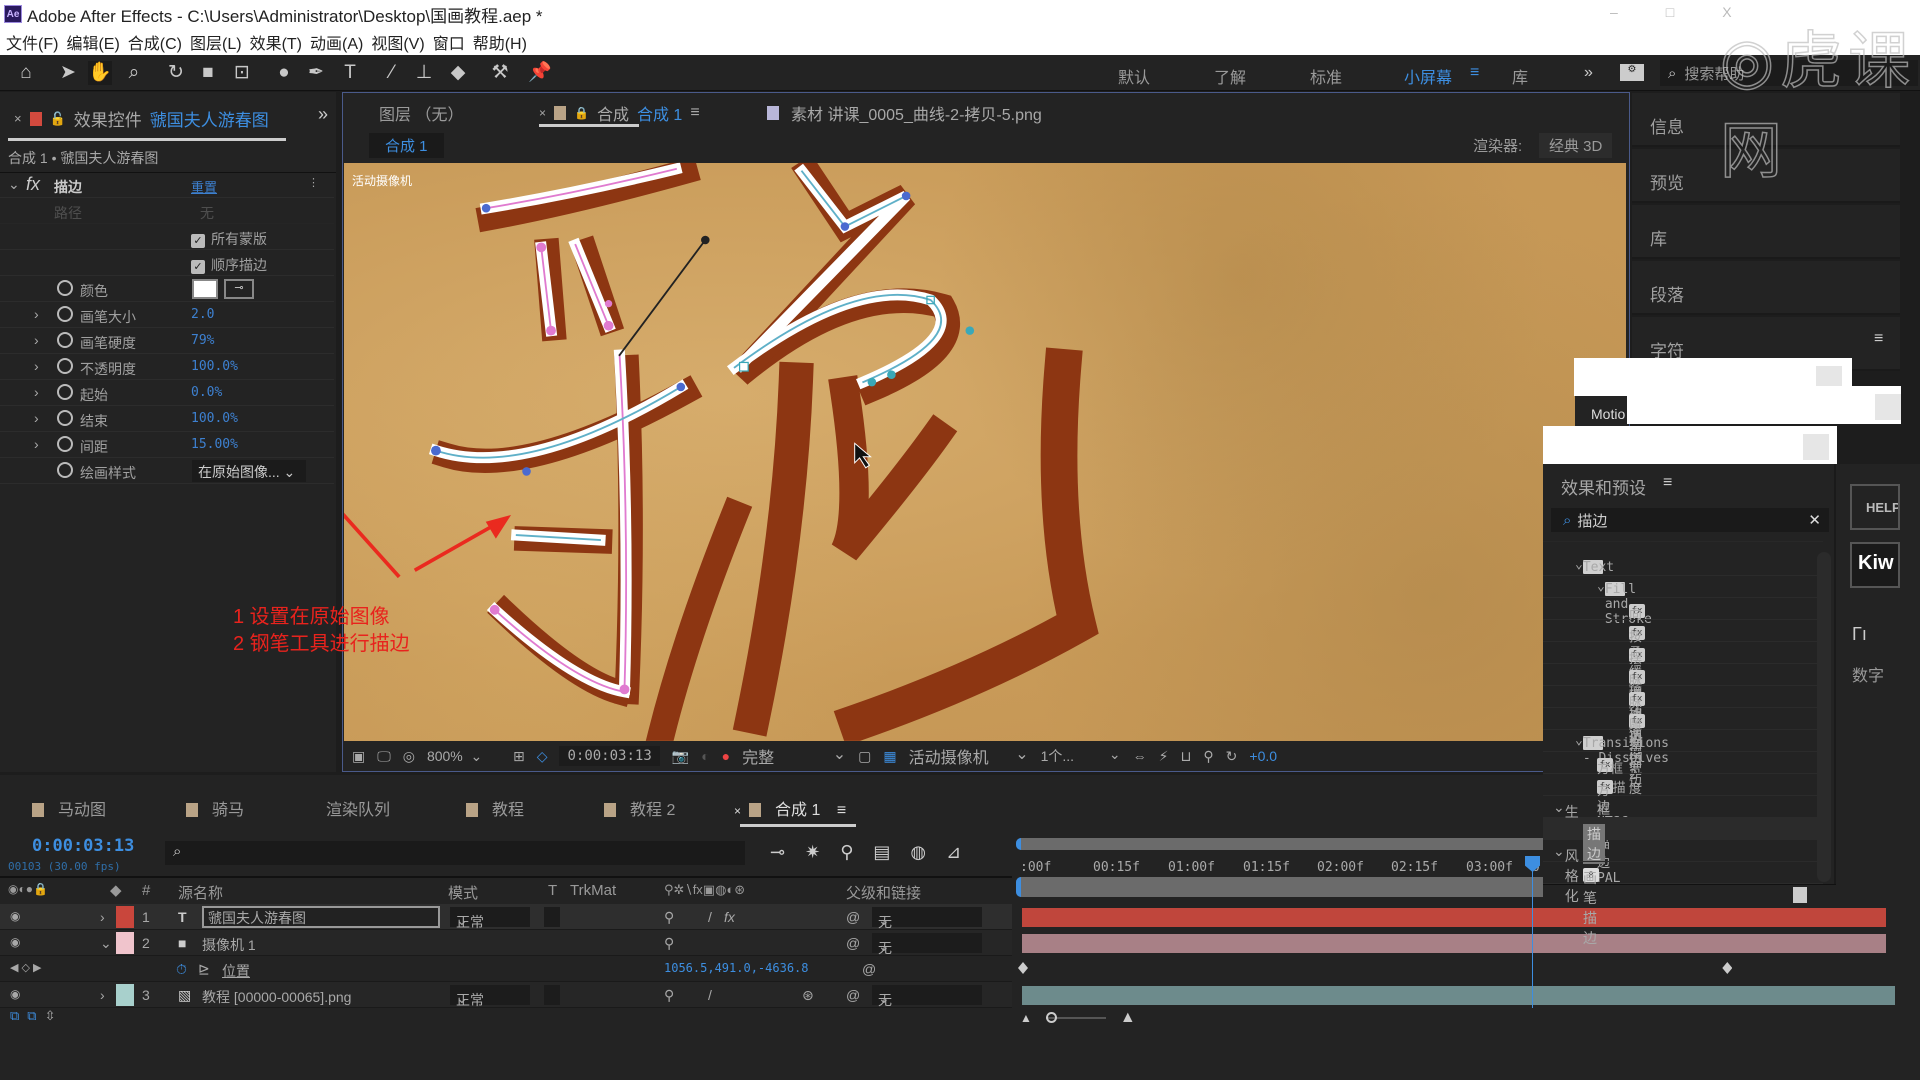 This screenshot has width=1920, height=1080. What do you see at coordinates (1263, 756) in the screenshot?
I see `exposure-value: +0.0` at bounding box center [1263, 756].